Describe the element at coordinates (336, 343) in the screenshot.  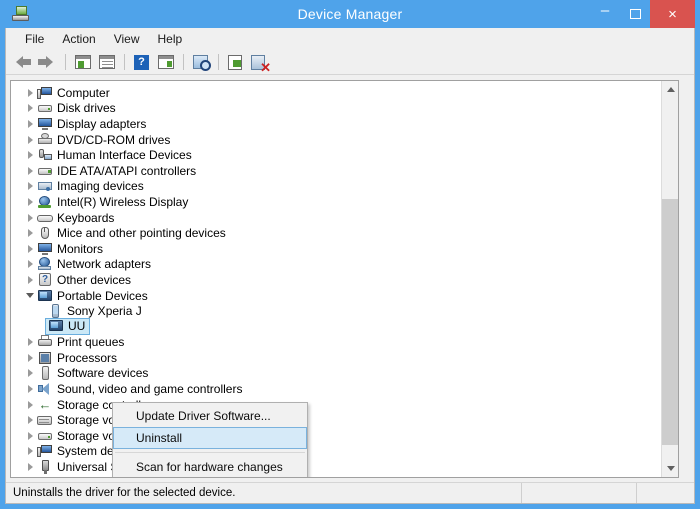
I see `tree-item-print-queues: Print queues` at that location.